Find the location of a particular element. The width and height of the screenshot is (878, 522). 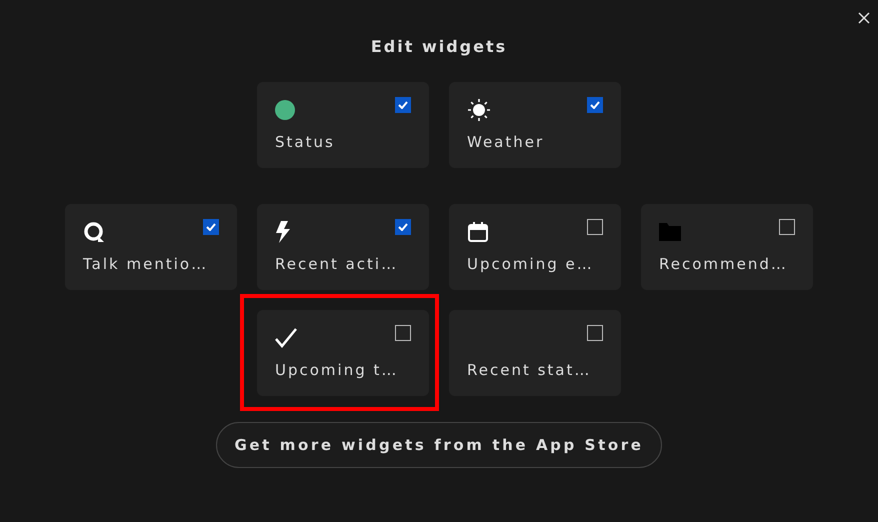

folder-icon is located at coordinates (670, 232).